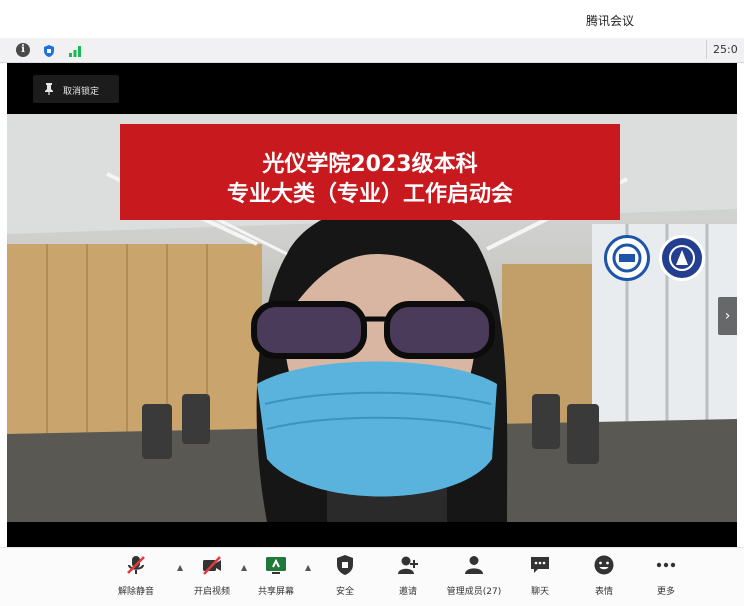 This screenshot has height=606, width=744. Describe the element at coordinates (604, 565) in the screenshot. I see `emoji-icon` at that location.